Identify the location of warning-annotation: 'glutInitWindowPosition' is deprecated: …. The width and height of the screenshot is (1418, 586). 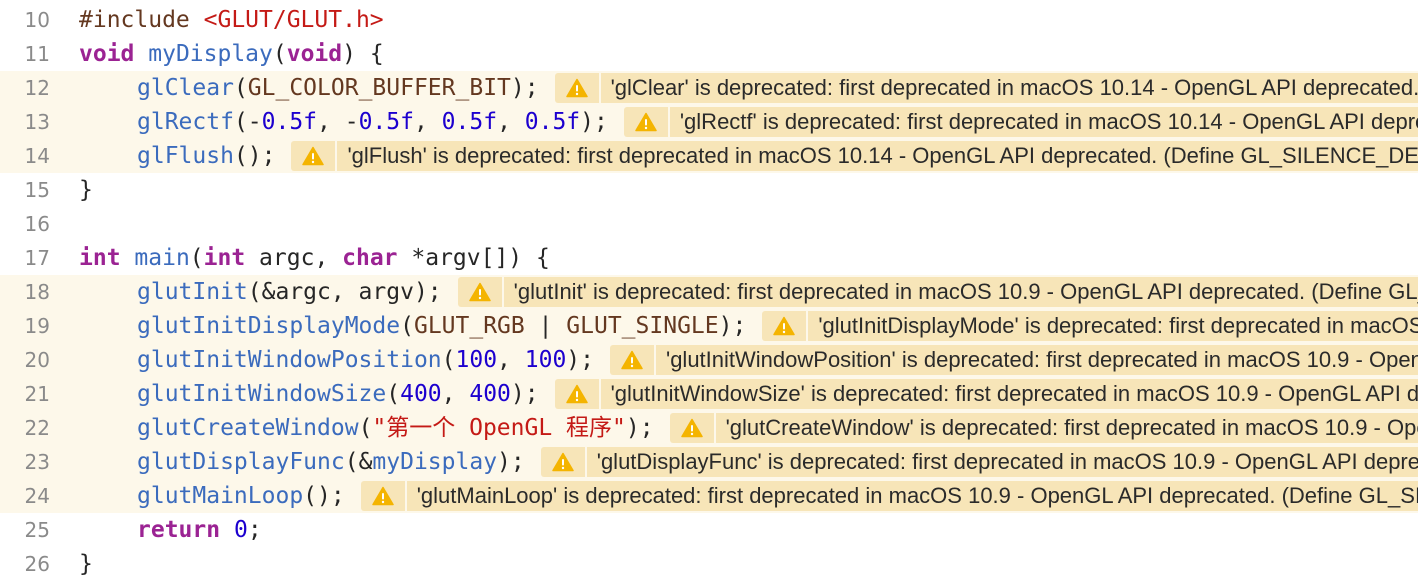
(1014, 360).